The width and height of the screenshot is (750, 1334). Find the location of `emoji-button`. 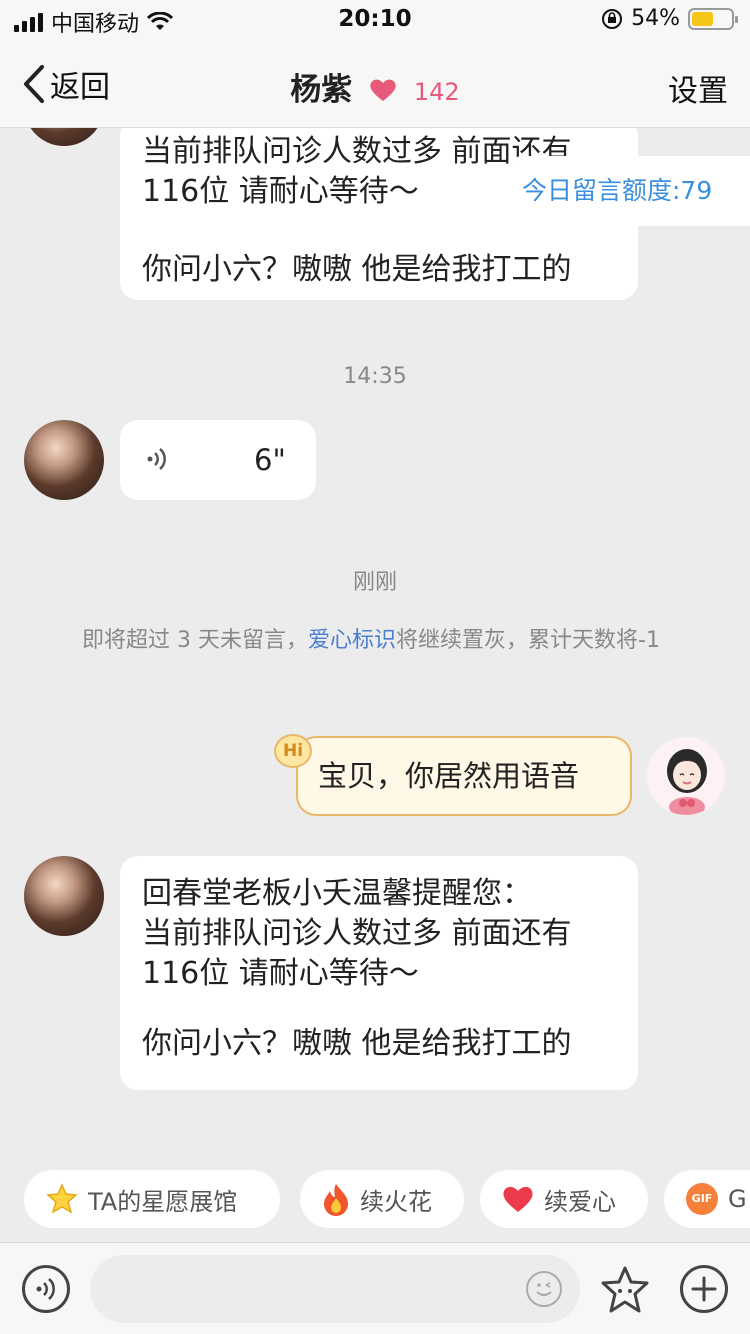

emoji-button is located at coordinates (544, 1289).